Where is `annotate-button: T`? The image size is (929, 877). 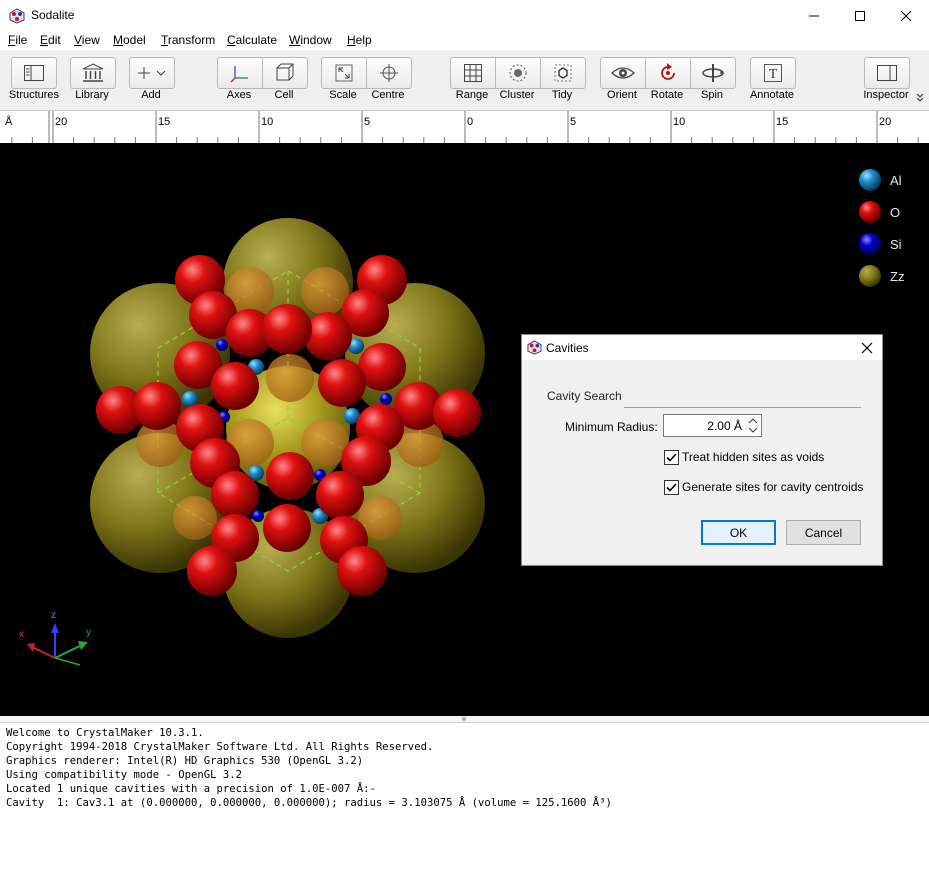 annotate-button: T is located at coordinates (773, 73).